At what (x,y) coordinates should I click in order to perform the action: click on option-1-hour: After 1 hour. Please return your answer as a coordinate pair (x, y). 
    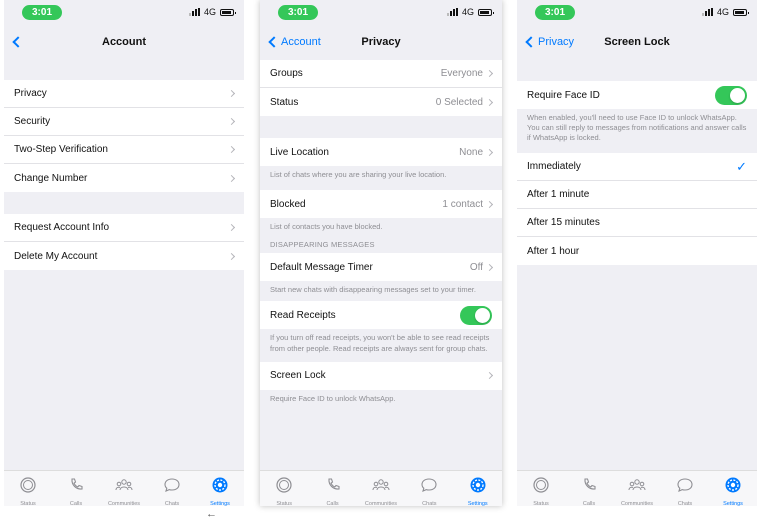
    Looking at the image, I should click on (637, 251).